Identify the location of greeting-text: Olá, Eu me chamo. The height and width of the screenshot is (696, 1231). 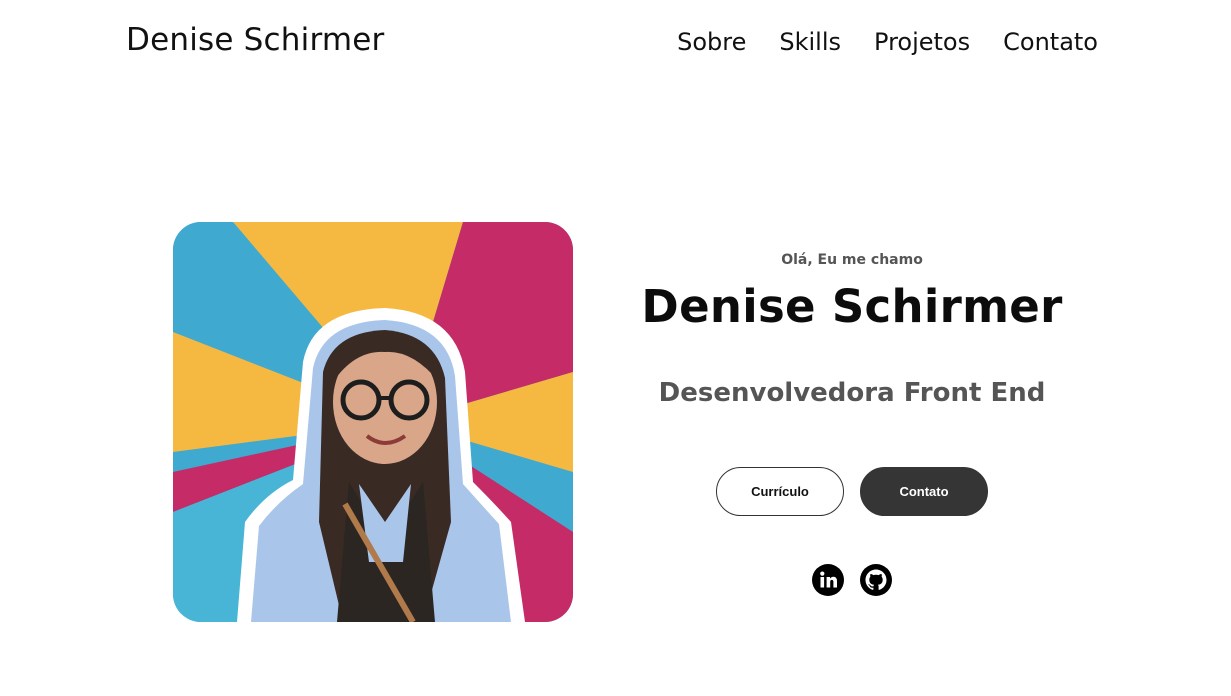
(852, 260).